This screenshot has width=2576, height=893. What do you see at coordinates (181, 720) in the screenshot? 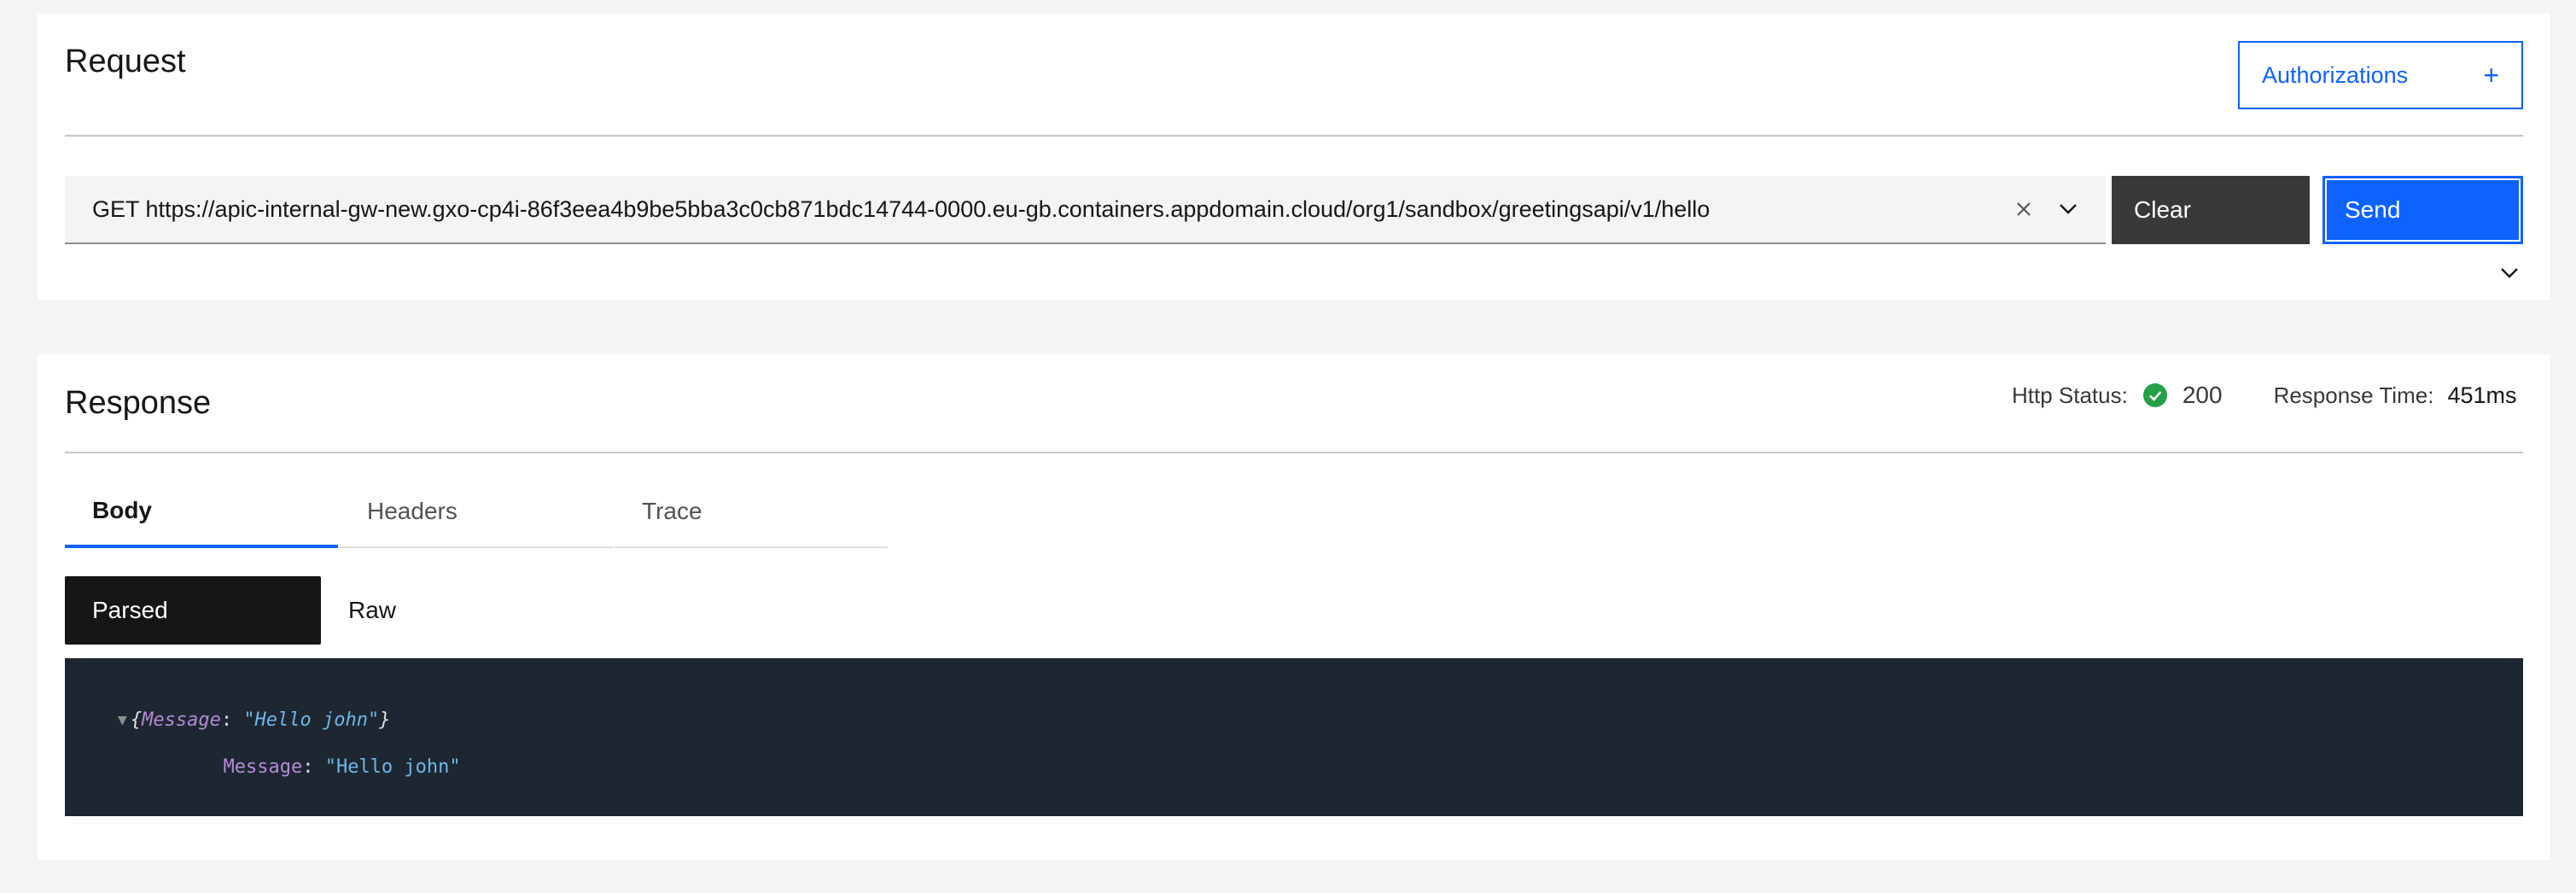
I see `json-preview-key: Message` at bounding box center [181, 720].